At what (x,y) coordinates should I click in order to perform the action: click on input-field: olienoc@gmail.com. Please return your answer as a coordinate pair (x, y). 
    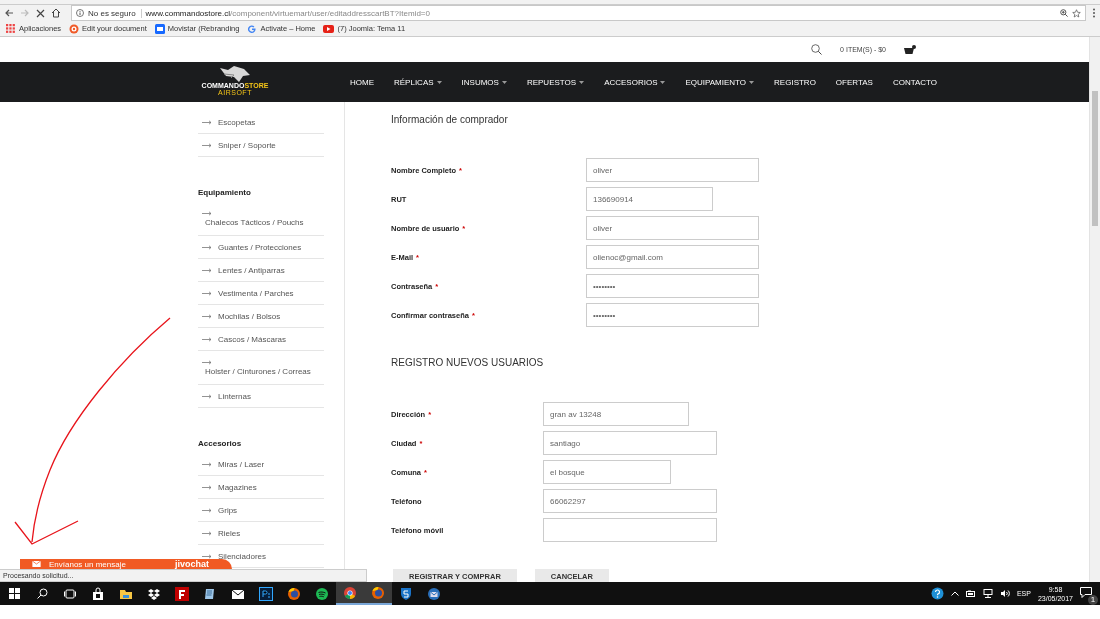
    Looking at the image, I should click on (672, 257).